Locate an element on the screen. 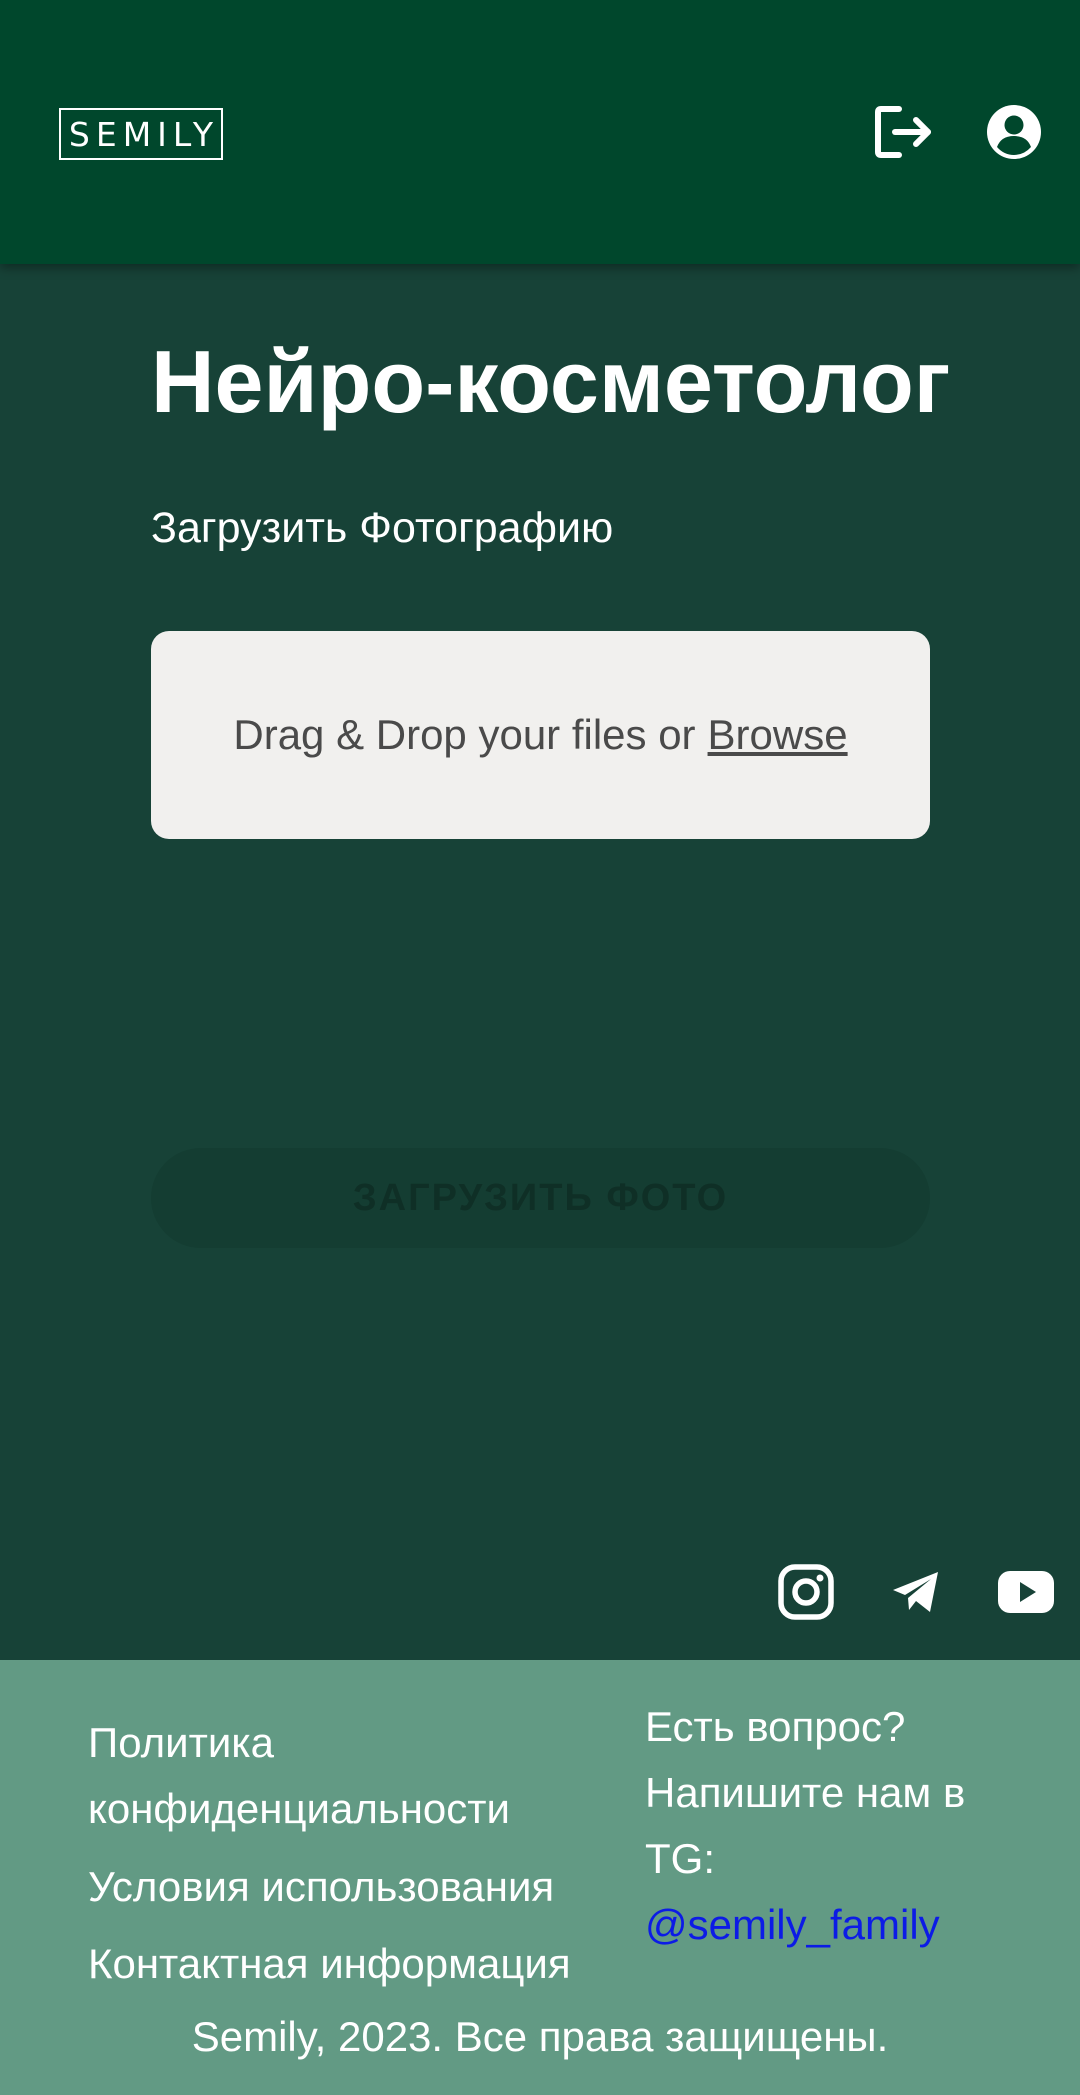  upload-photo-label: Загрузить Фотографию is located at coordinates (382, 528).